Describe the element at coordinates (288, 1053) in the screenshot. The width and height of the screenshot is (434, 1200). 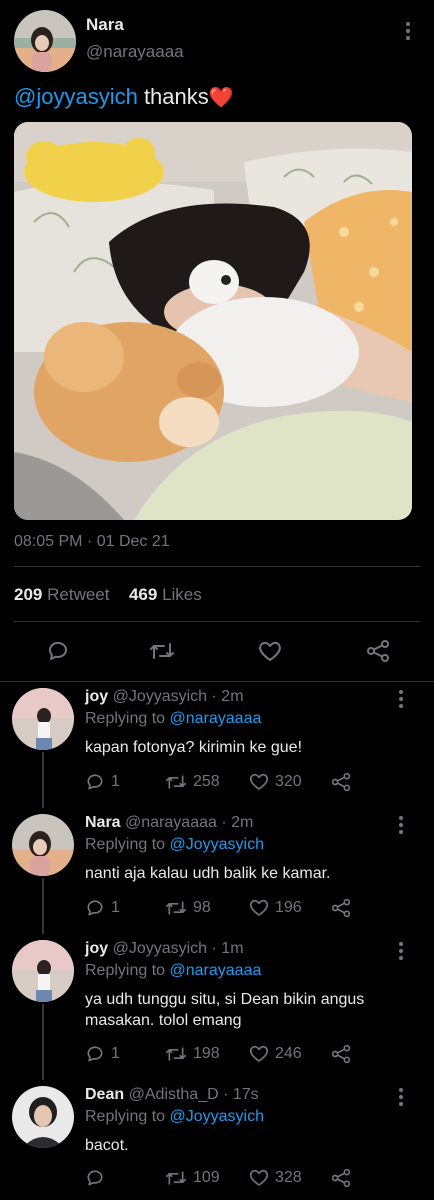
I see `like-count: 246` at that location.